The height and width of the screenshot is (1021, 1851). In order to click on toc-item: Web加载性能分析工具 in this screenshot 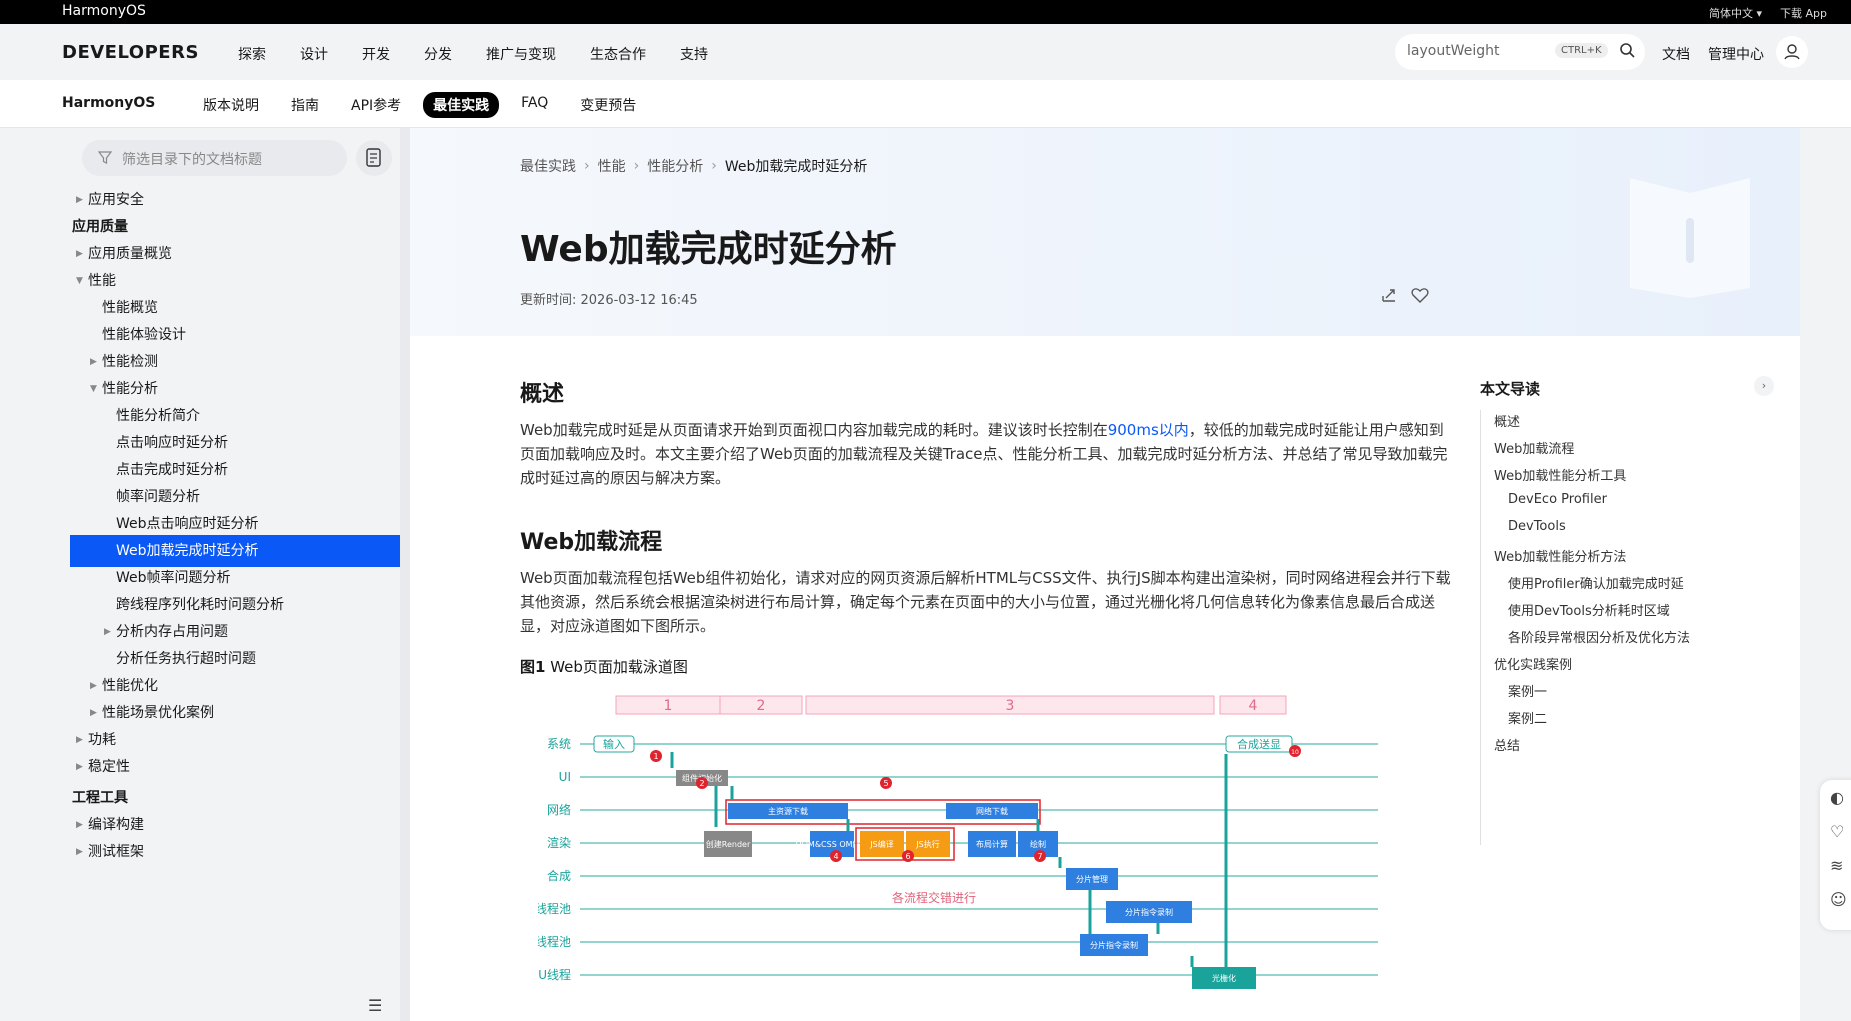, I will do `click(1560, 474)`.